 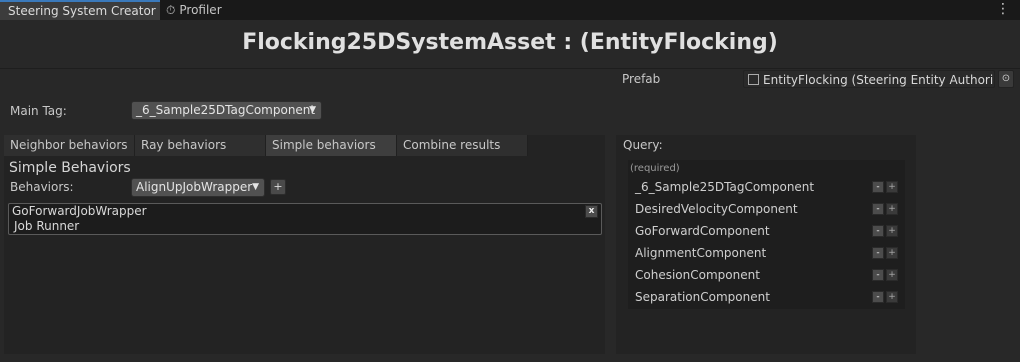 What do you see at coordinates (766, 276) in the screenshot?
I see `query-row: CohesionComponent - +` at bounding box center [766, 276].